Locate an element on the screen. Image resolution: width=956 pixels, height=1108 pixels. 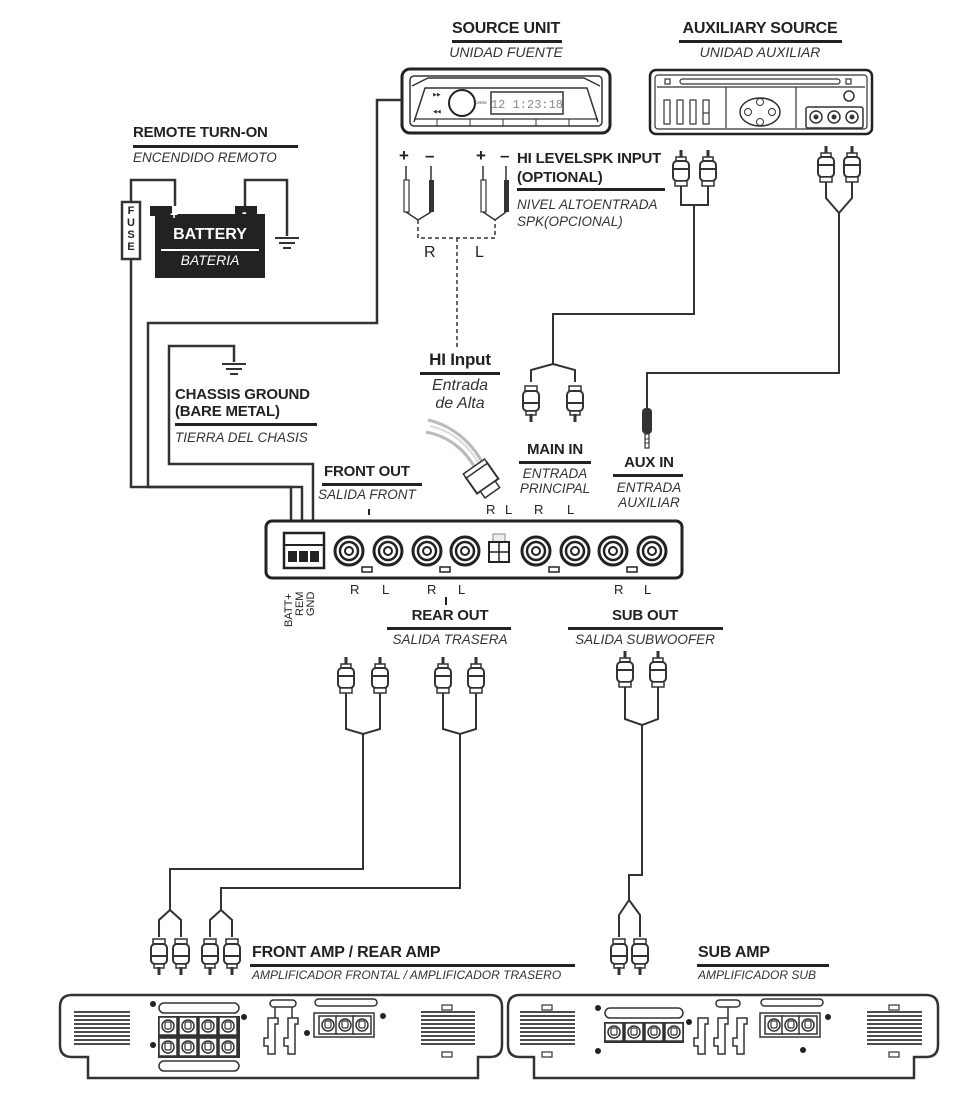
rem-label: REM is located at coordinates (300, 603).